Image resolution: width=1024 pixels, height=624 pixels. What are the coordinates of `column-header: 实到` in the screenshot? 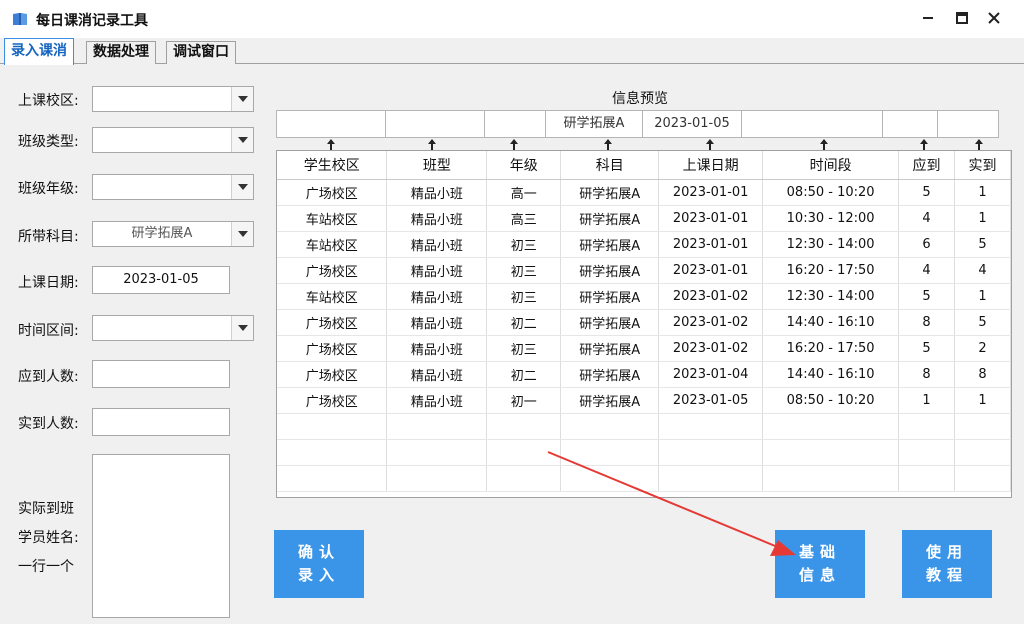 It's located at (982, 165).